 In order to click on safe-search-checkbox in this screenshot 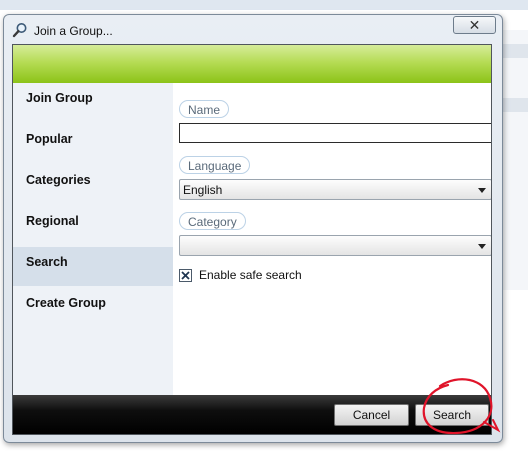, I will do `click(185, 275)`.